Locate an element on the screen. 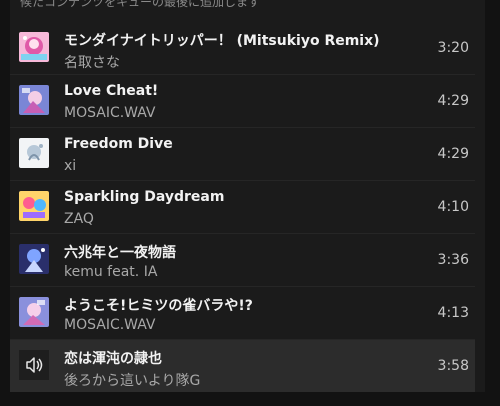  now-playing-speaker-icon is located at coordinates (34, 365).